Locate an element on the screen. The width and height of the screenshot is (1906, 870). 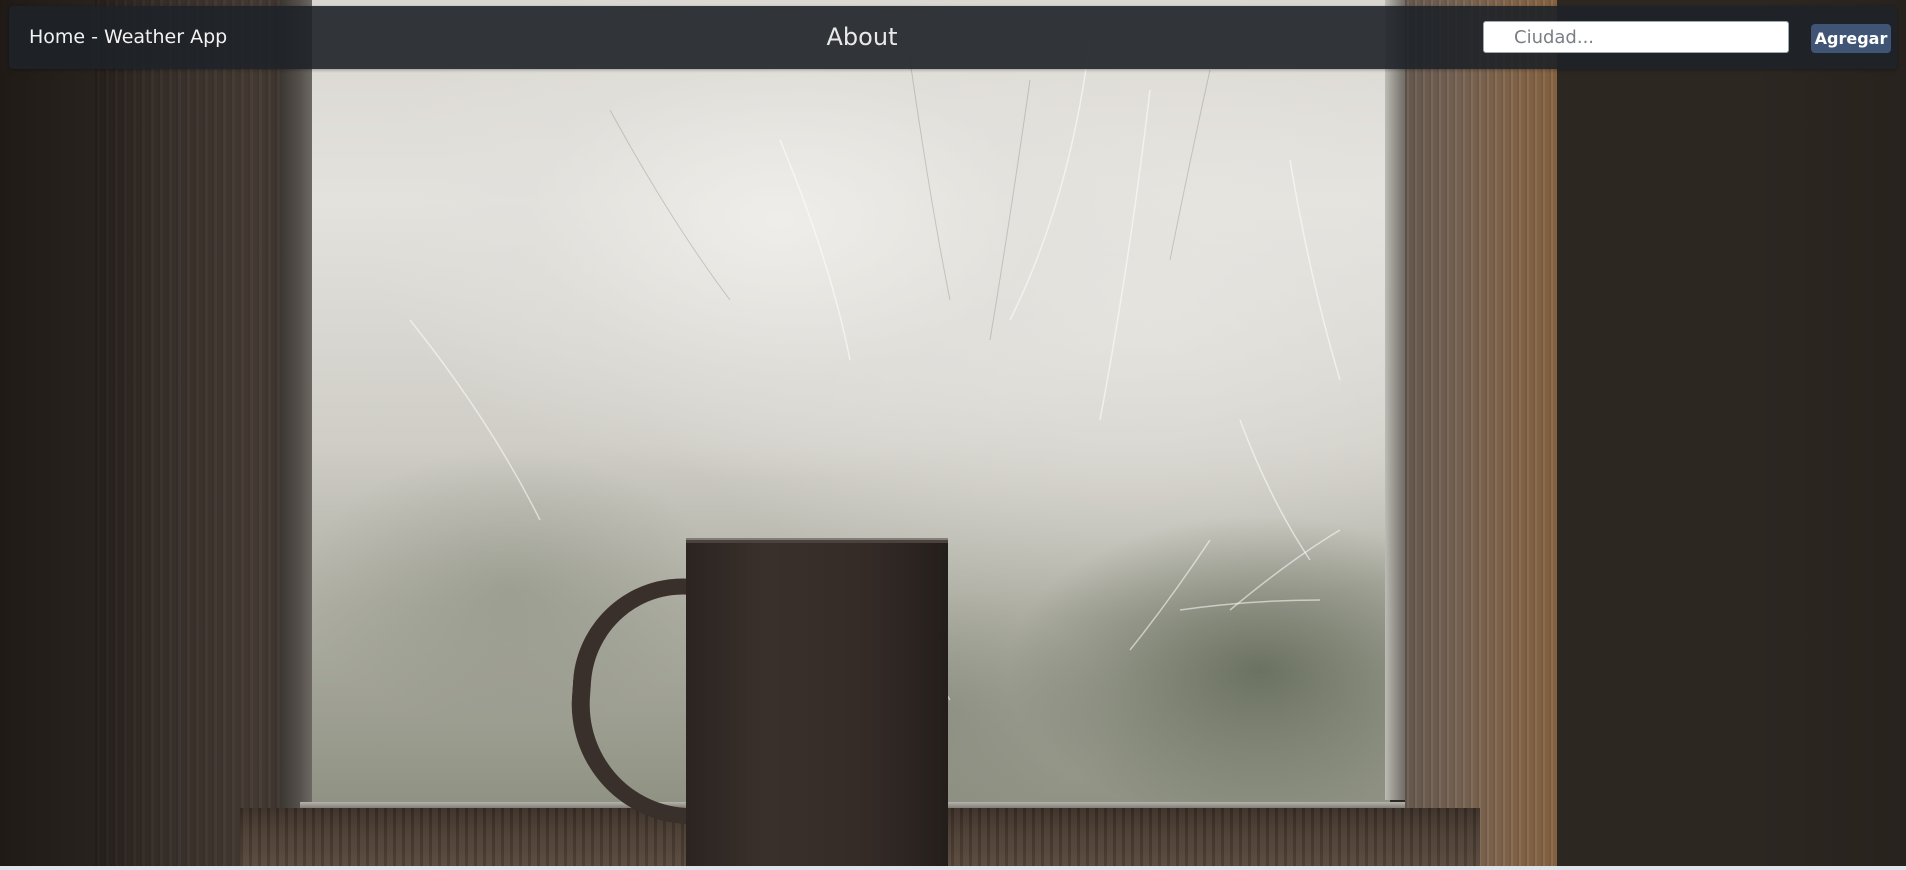
window-frame-left is located at coordinates (202, 433).